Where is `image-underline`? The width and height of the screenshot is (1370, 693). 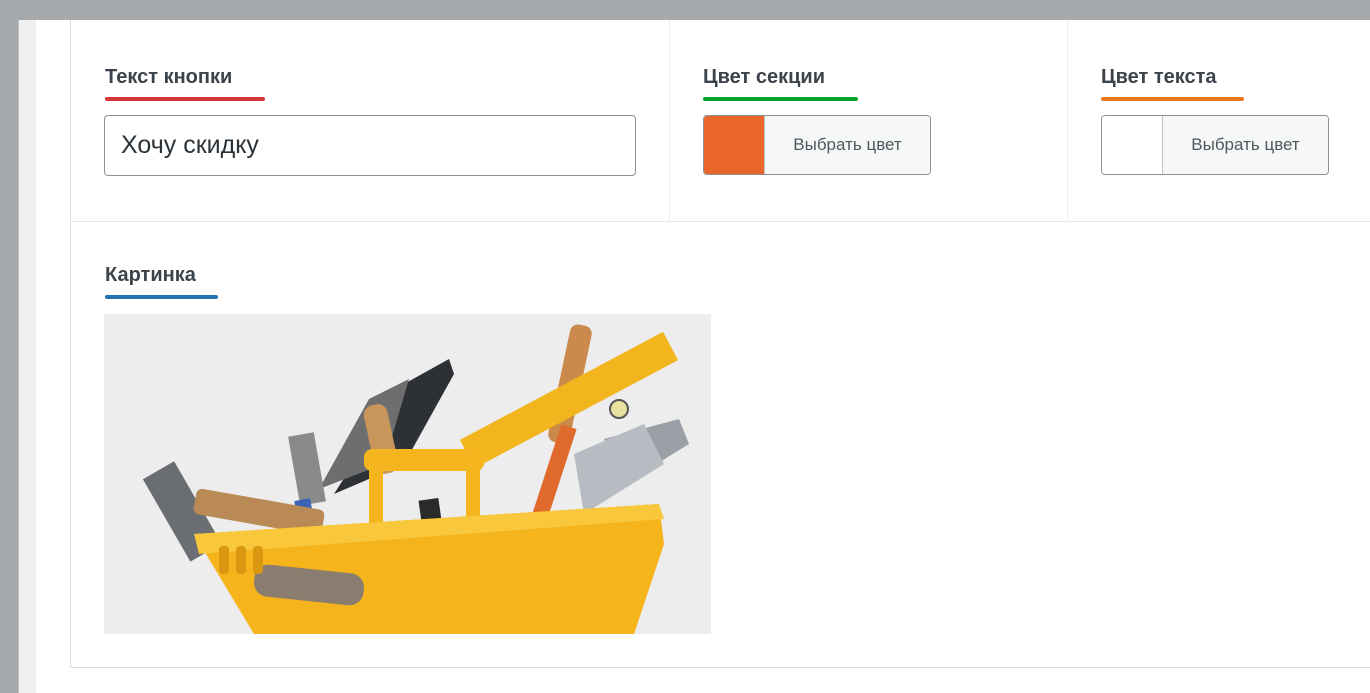
image-underline is located at coordinates (161, 297).